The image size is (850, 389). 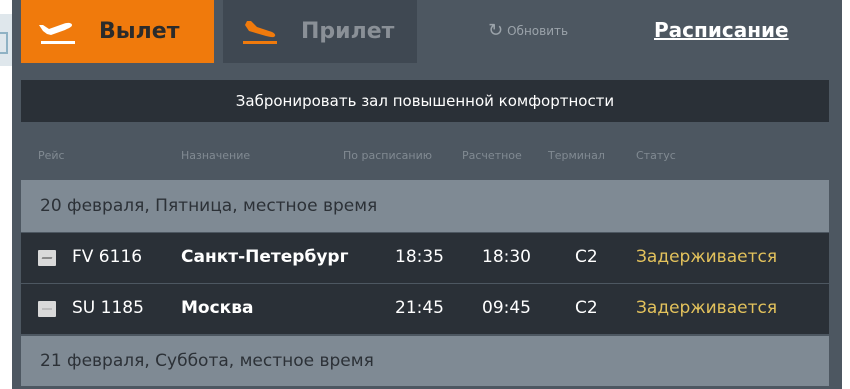 What do you see at coordinates (387, 155) in the screenshot?
I see `column-header-scheduled: По расписанию` at bounding box center [387, 155].